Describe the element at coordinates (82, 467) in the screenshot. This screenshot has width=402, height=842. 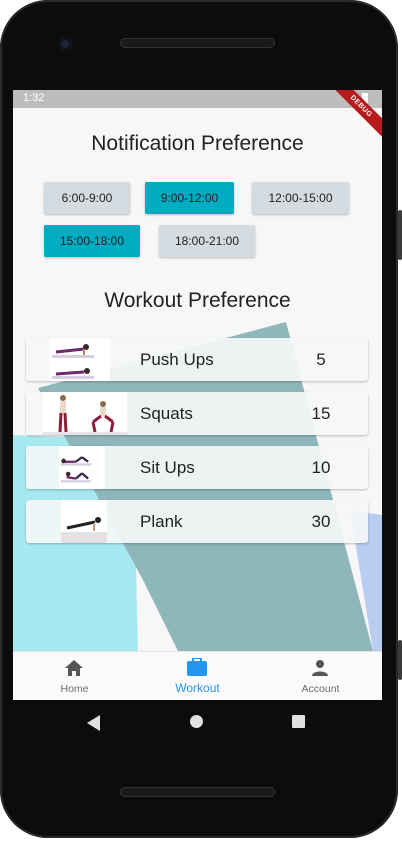
I see `sit-ups-illustration` at that location.